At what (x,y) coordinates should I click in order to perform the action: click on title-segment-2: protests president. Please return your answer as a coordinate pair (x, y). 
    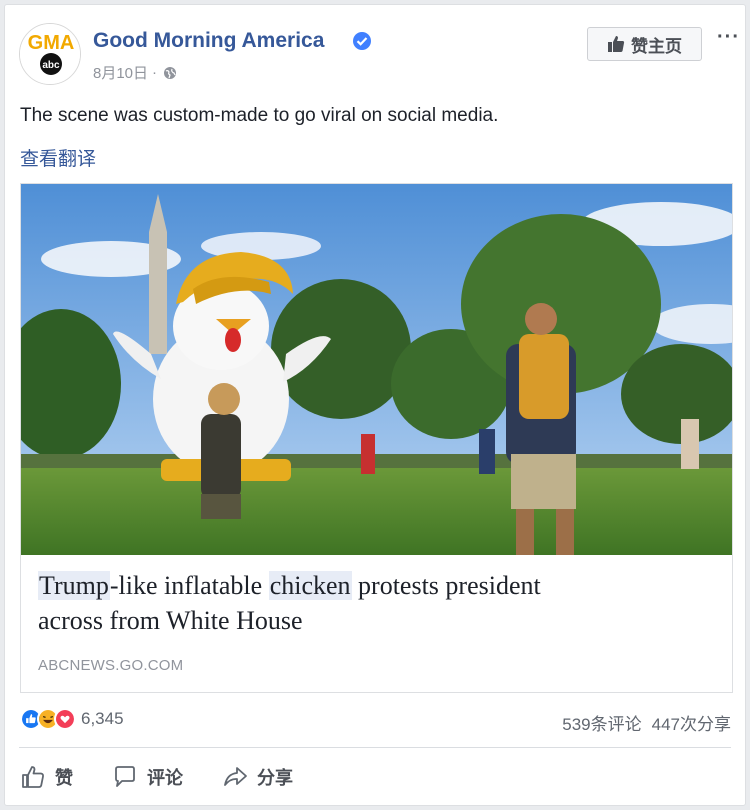
    Looking at the image, I should click on (446, 585).